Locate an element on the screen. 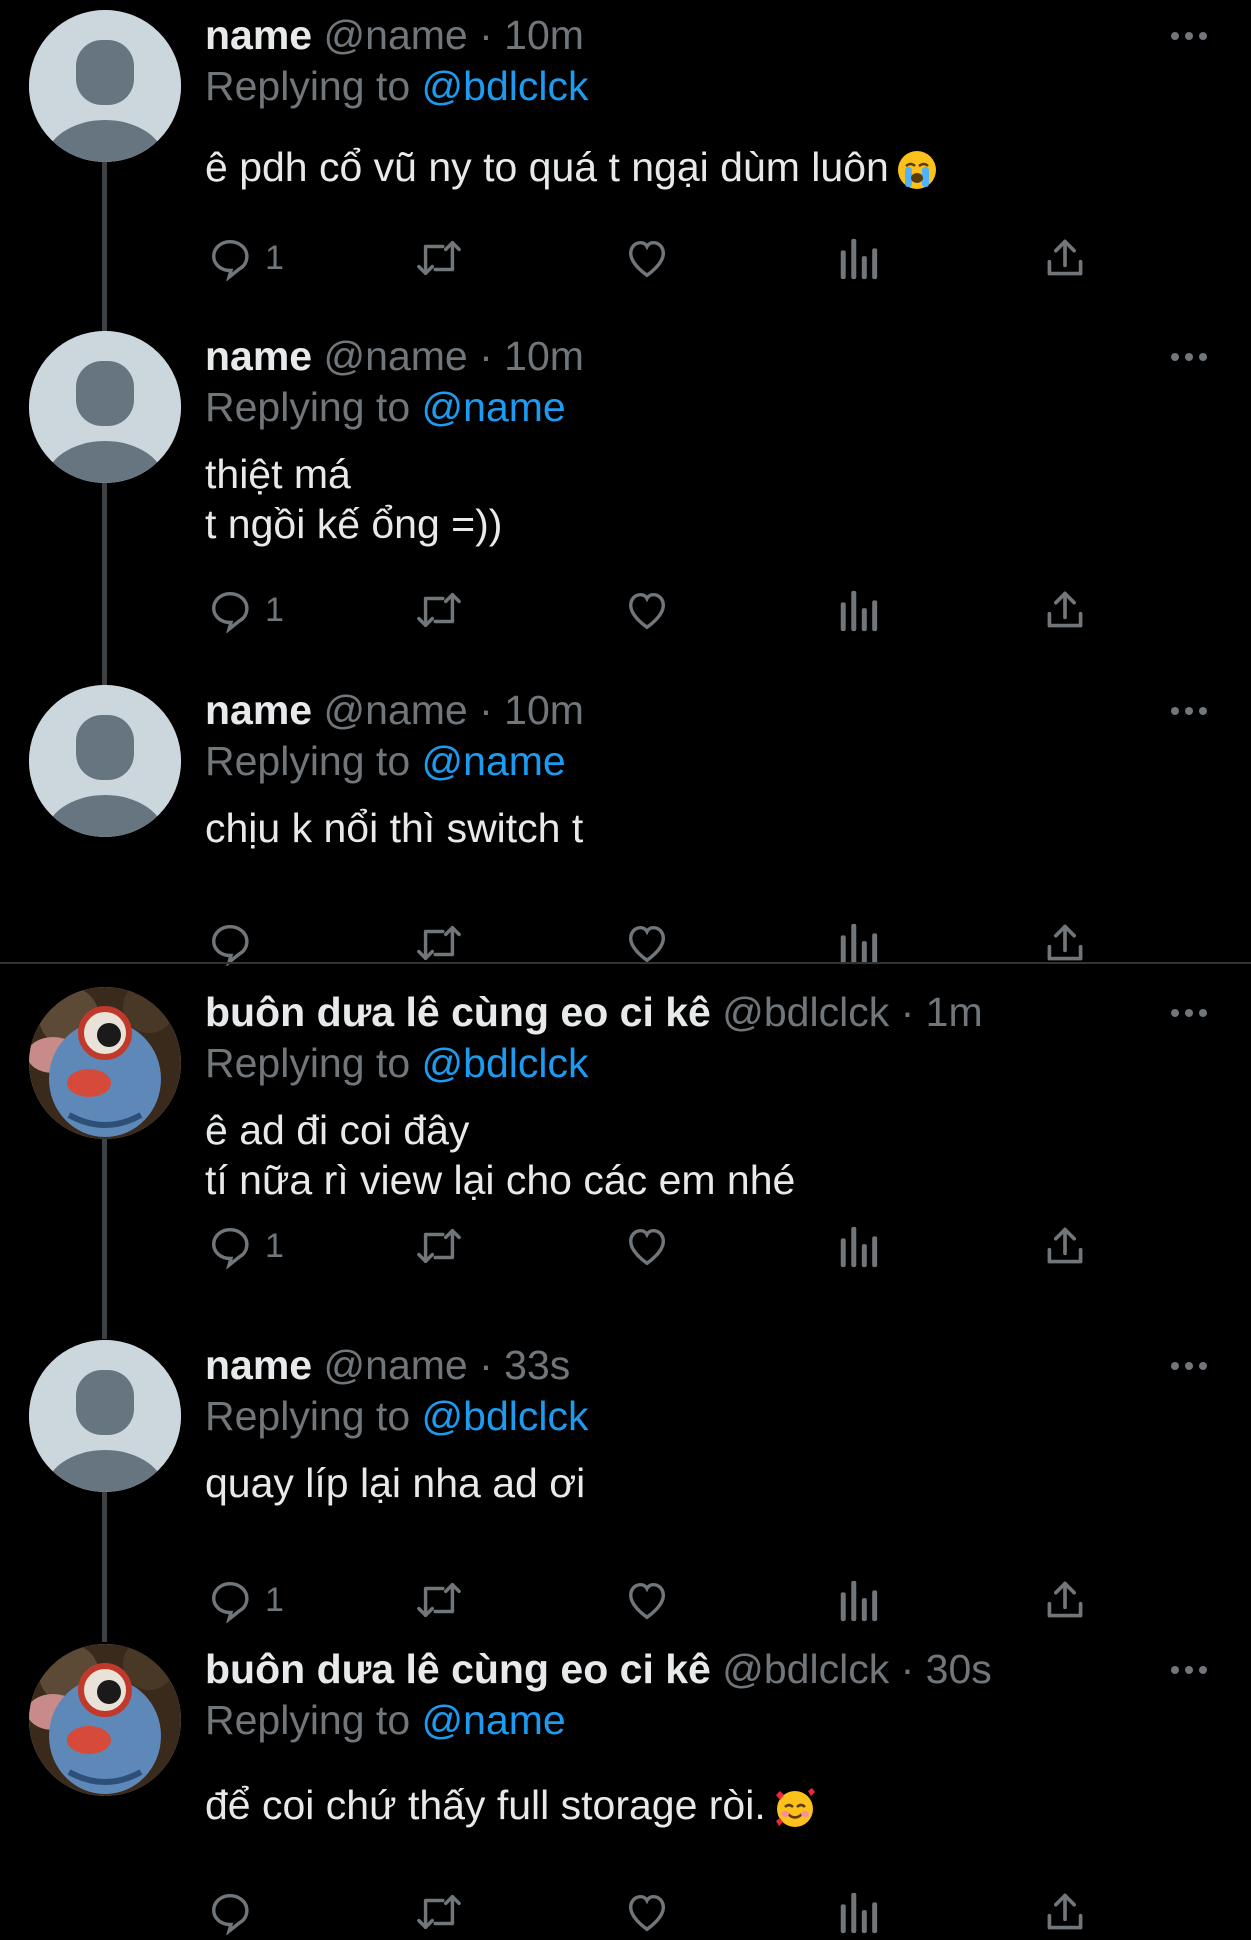 This screenshot has width=1251, height=1940. timestamp: 30s is located at coordinates (959, 1669).